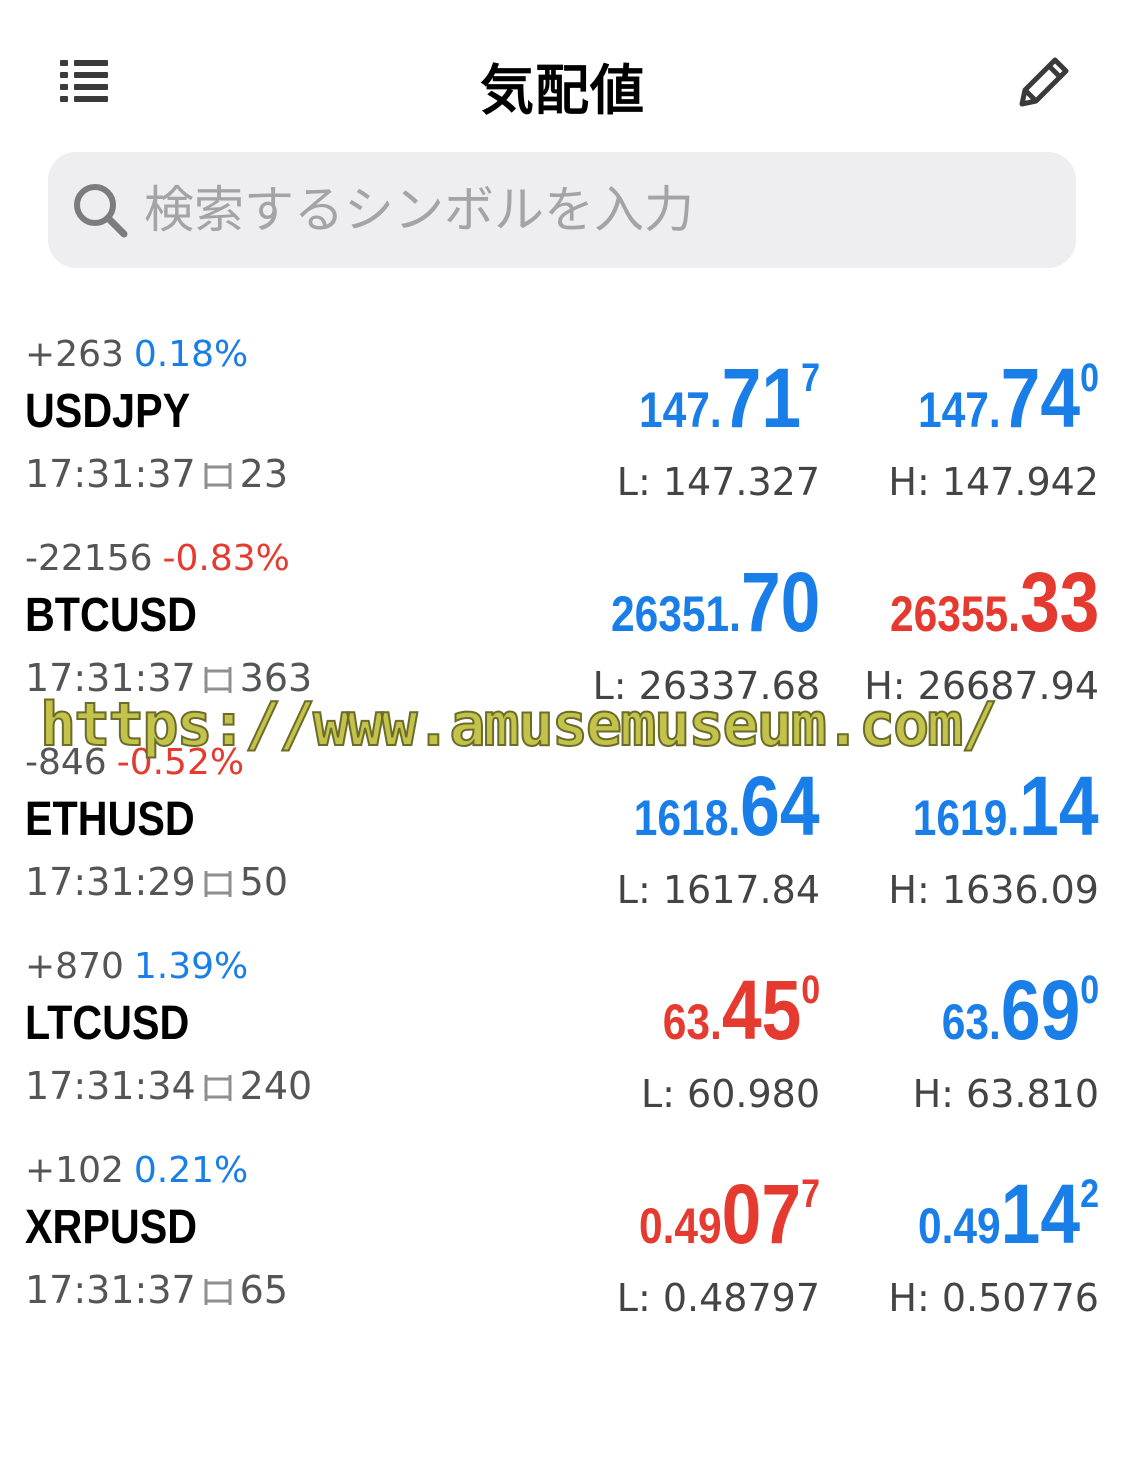  What do you see at coordinates (101, 211) in the screenshot?
I see `search-icon` at bounding box center [101, 211].